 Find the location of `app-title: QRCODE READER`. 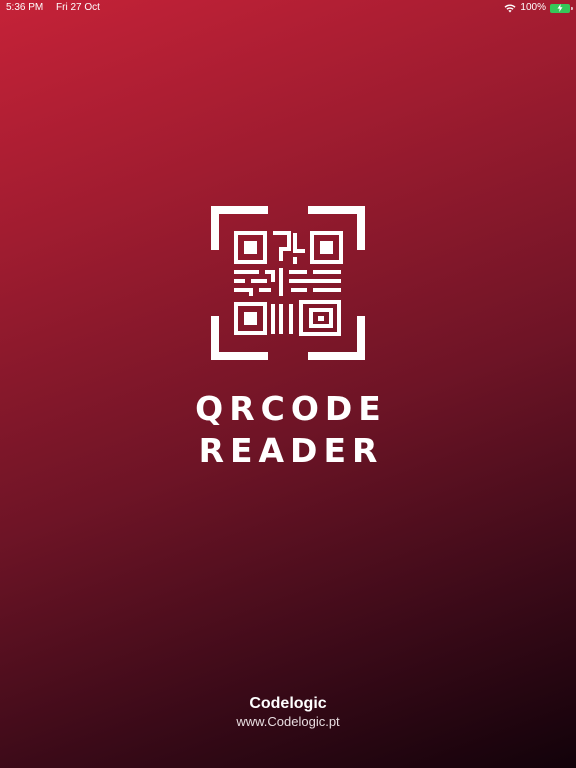

app-title: QRCODE READER is located at coordinates (288, 430).